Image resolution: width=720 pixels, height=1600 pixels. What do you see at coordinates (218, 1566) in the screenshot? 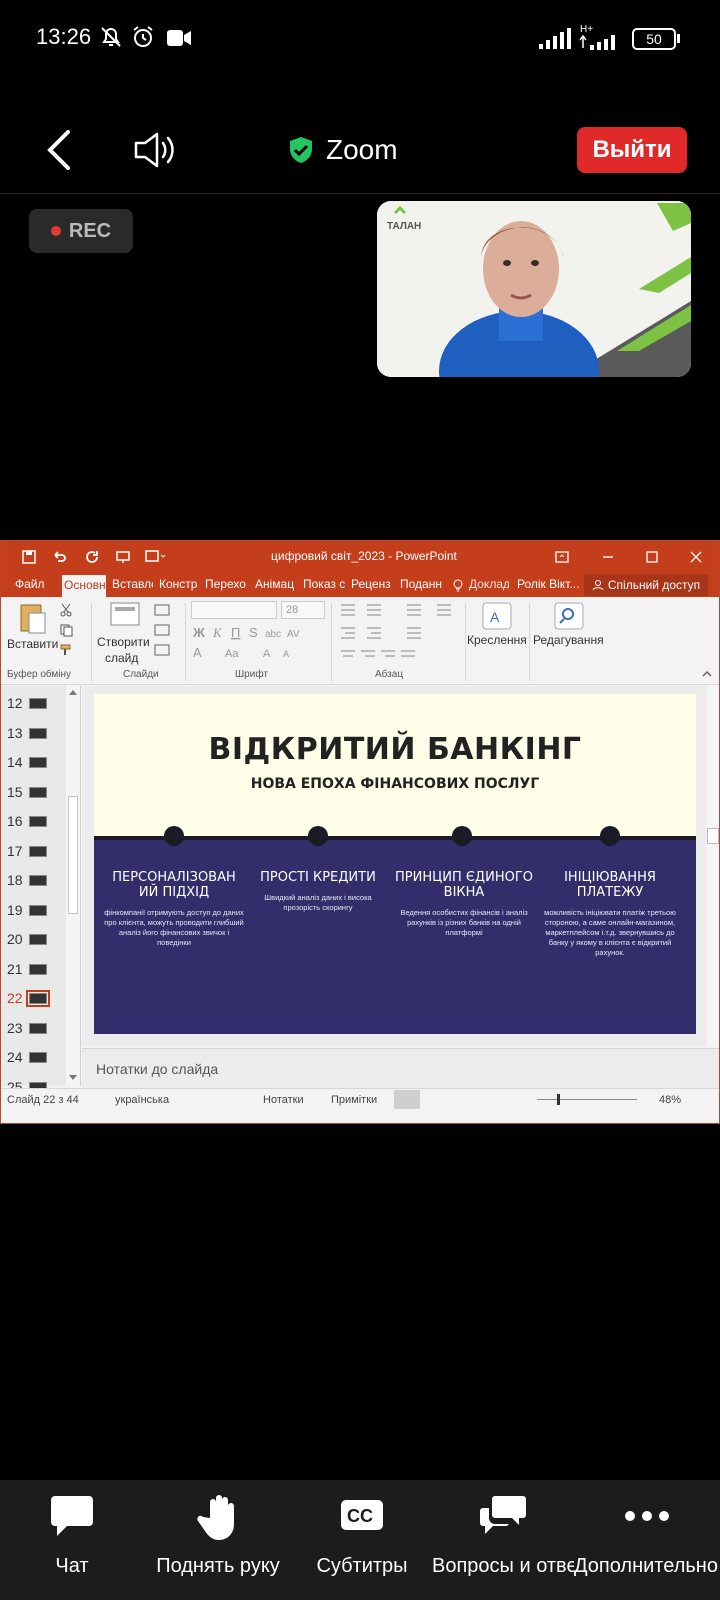
I see `raise-hand-label: Поднять руку` at bounding box center [218, 1566].